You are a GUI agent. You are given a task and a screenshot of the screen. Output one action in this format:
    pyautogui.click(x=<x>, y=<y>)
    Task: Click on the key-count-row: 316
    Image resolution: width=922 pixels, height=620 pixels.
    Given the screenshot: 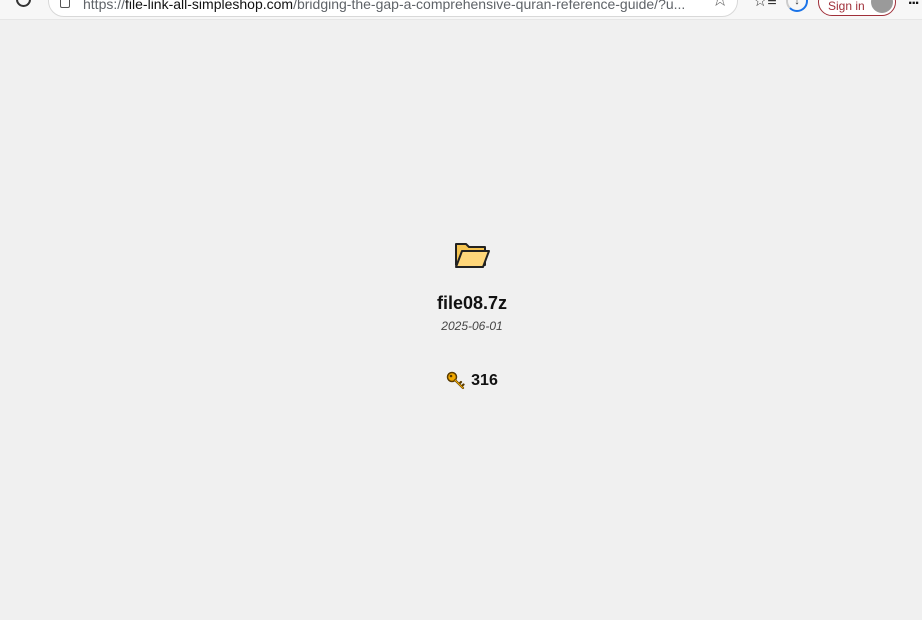 What is the action you would take?
    pyautogui.click(x=461, y=381)
    